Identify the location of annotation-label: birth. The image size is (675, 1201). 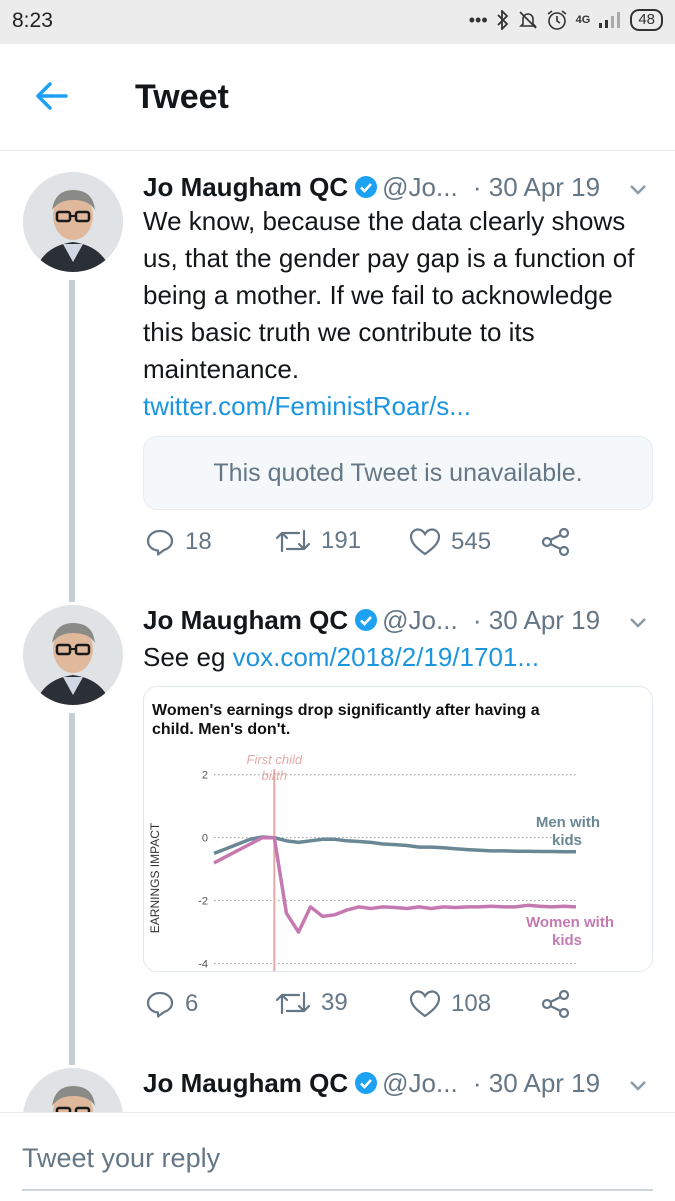
(274, 775).